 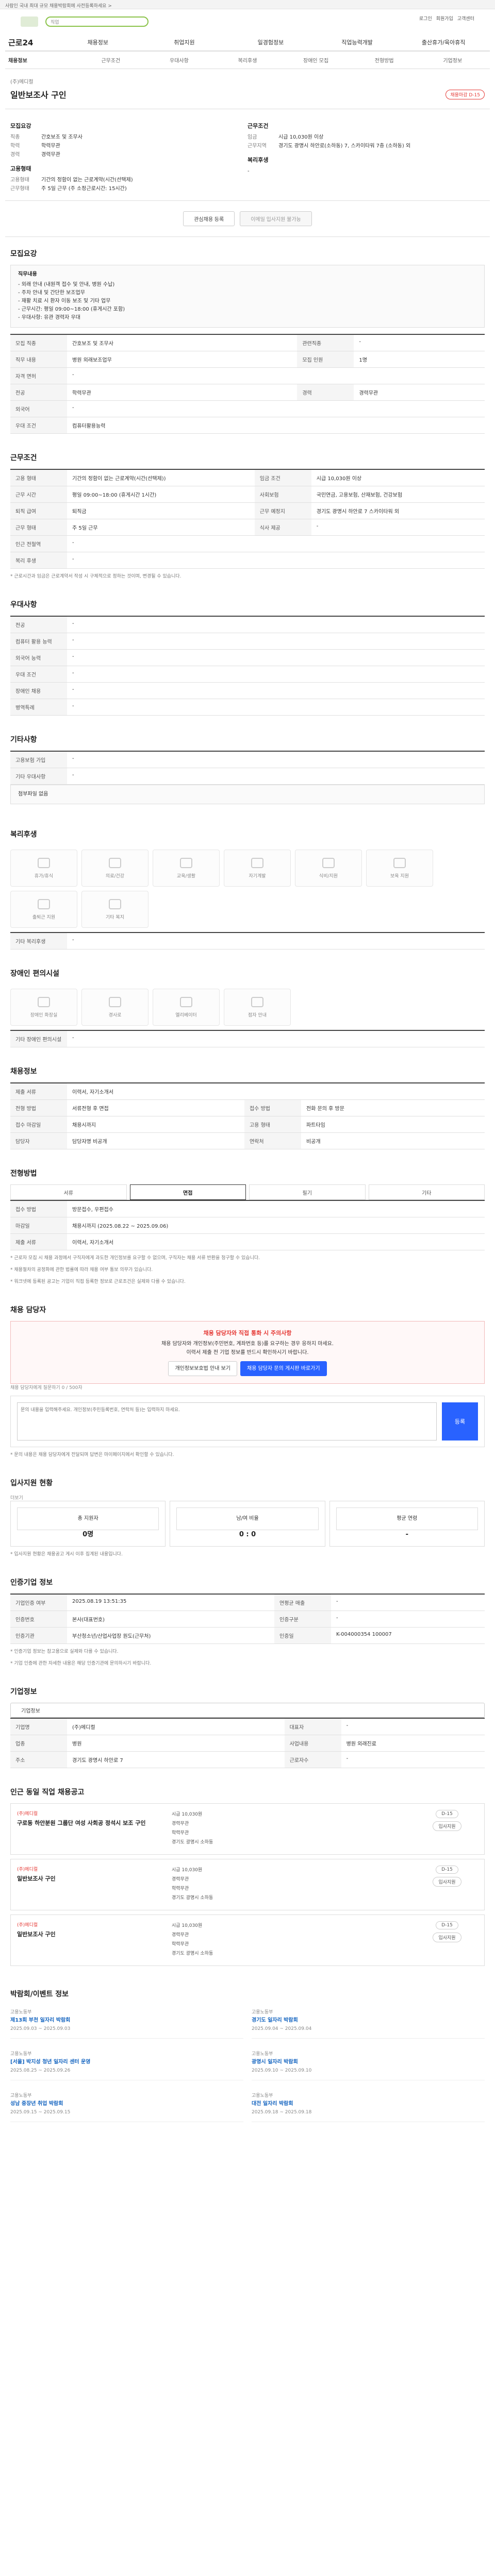 I want to click on kv-label: 학력, so click(x=15, y=146).